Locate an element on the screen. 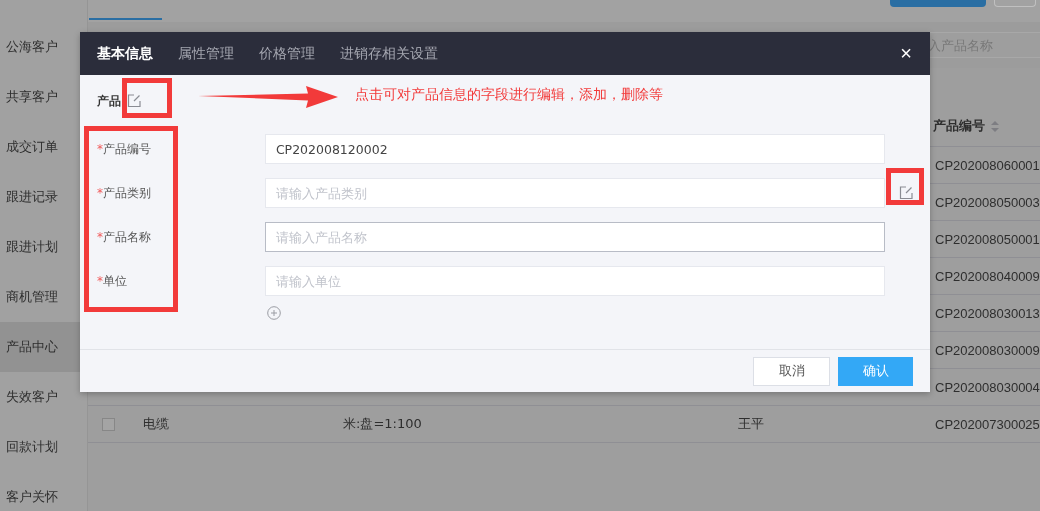 This screenshot has width=1040, height=511. dialog-tab: 属性管理 is located at coordinates (206, 53).